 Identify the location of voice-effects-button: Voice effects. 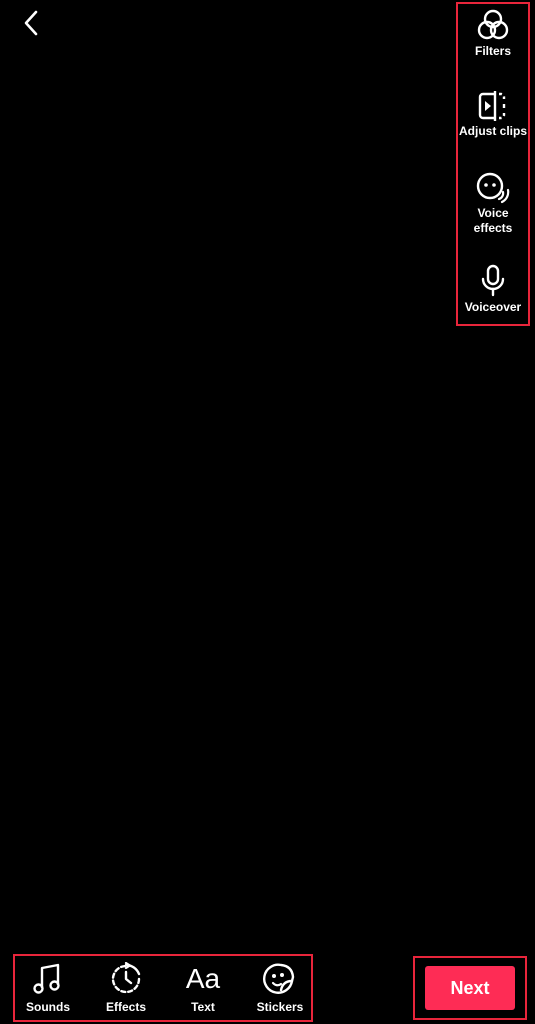
(493, 203).